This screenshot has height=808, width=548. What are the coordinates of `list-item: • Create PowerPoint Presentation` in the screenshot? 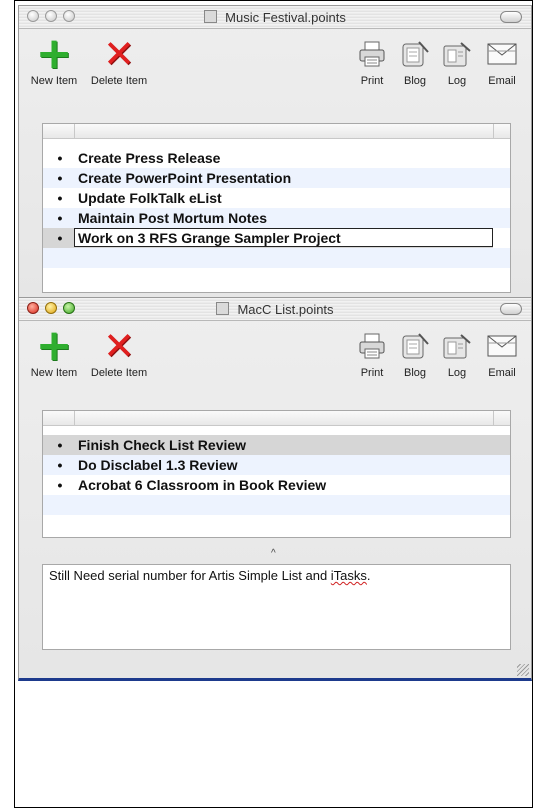 It's located at (276, 178).